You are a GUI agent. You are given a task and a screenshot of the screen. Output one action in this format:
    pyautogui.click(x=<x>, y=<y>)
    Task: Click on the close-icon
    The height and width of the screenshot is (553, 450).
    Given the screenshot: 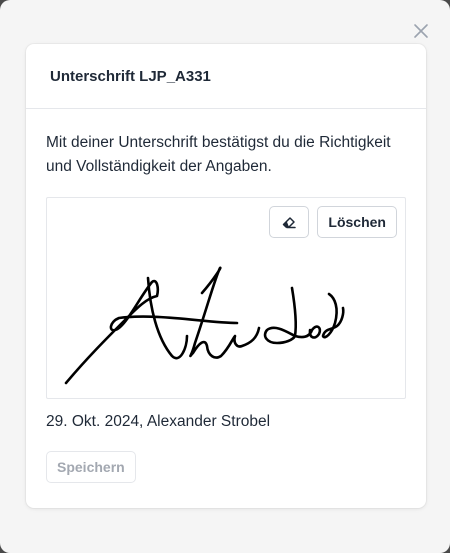 What is the action you would take?
    pyautogui.click(x=421, y=31)
    